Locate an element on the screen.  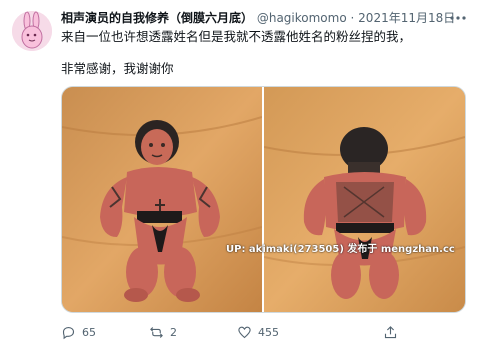
retweet-count: 2 is located at coordinates (173, 332).